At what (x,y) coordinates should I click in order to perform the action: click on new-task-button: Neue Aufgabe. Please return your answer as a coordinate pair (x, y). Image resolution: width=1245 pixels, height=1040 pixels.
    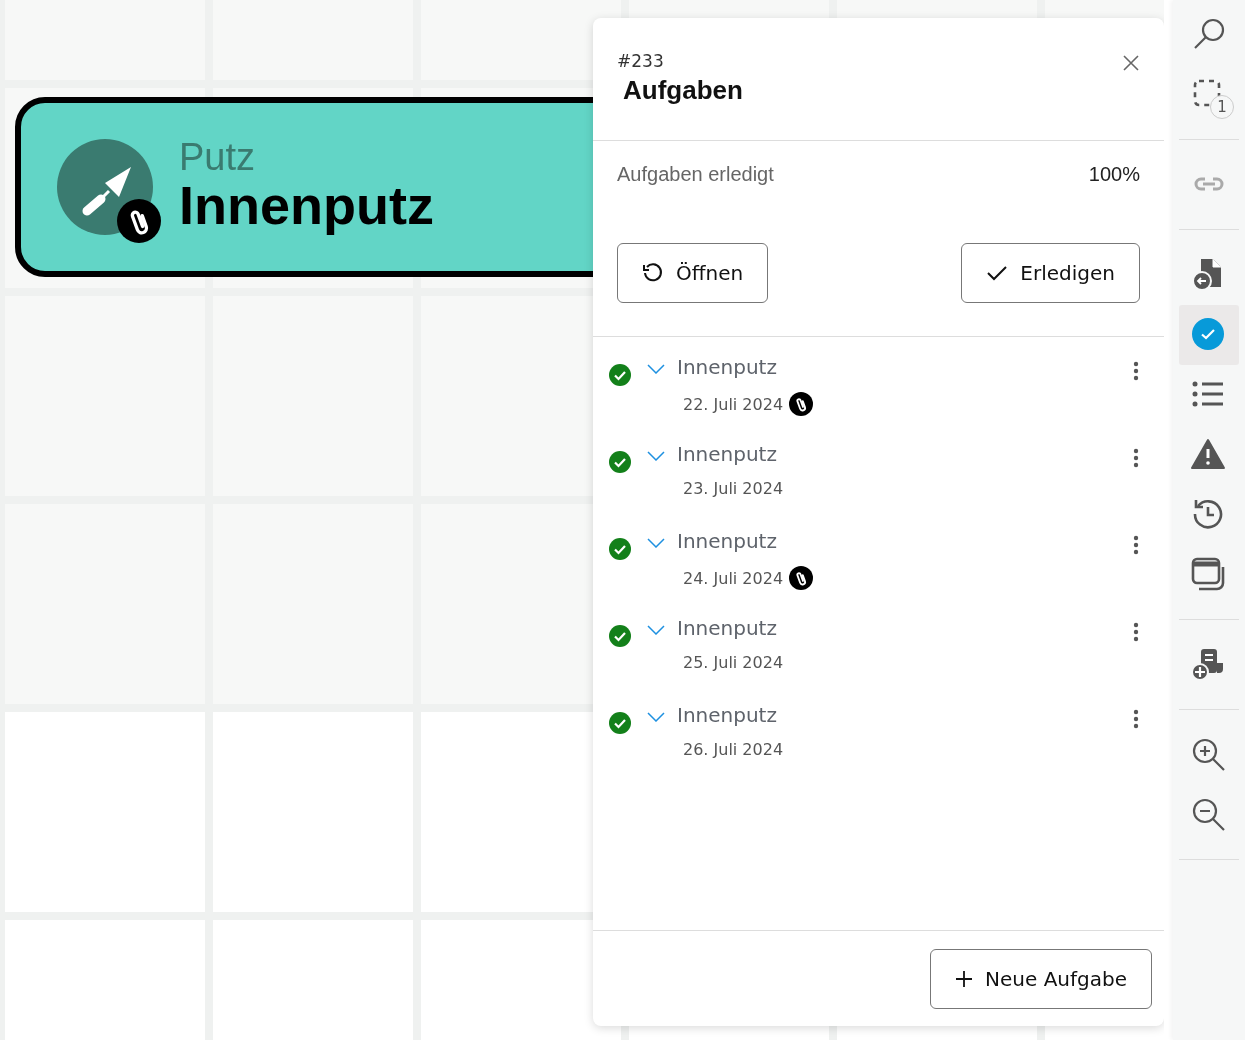
    Looking at the image, I should click on (1041, 979).